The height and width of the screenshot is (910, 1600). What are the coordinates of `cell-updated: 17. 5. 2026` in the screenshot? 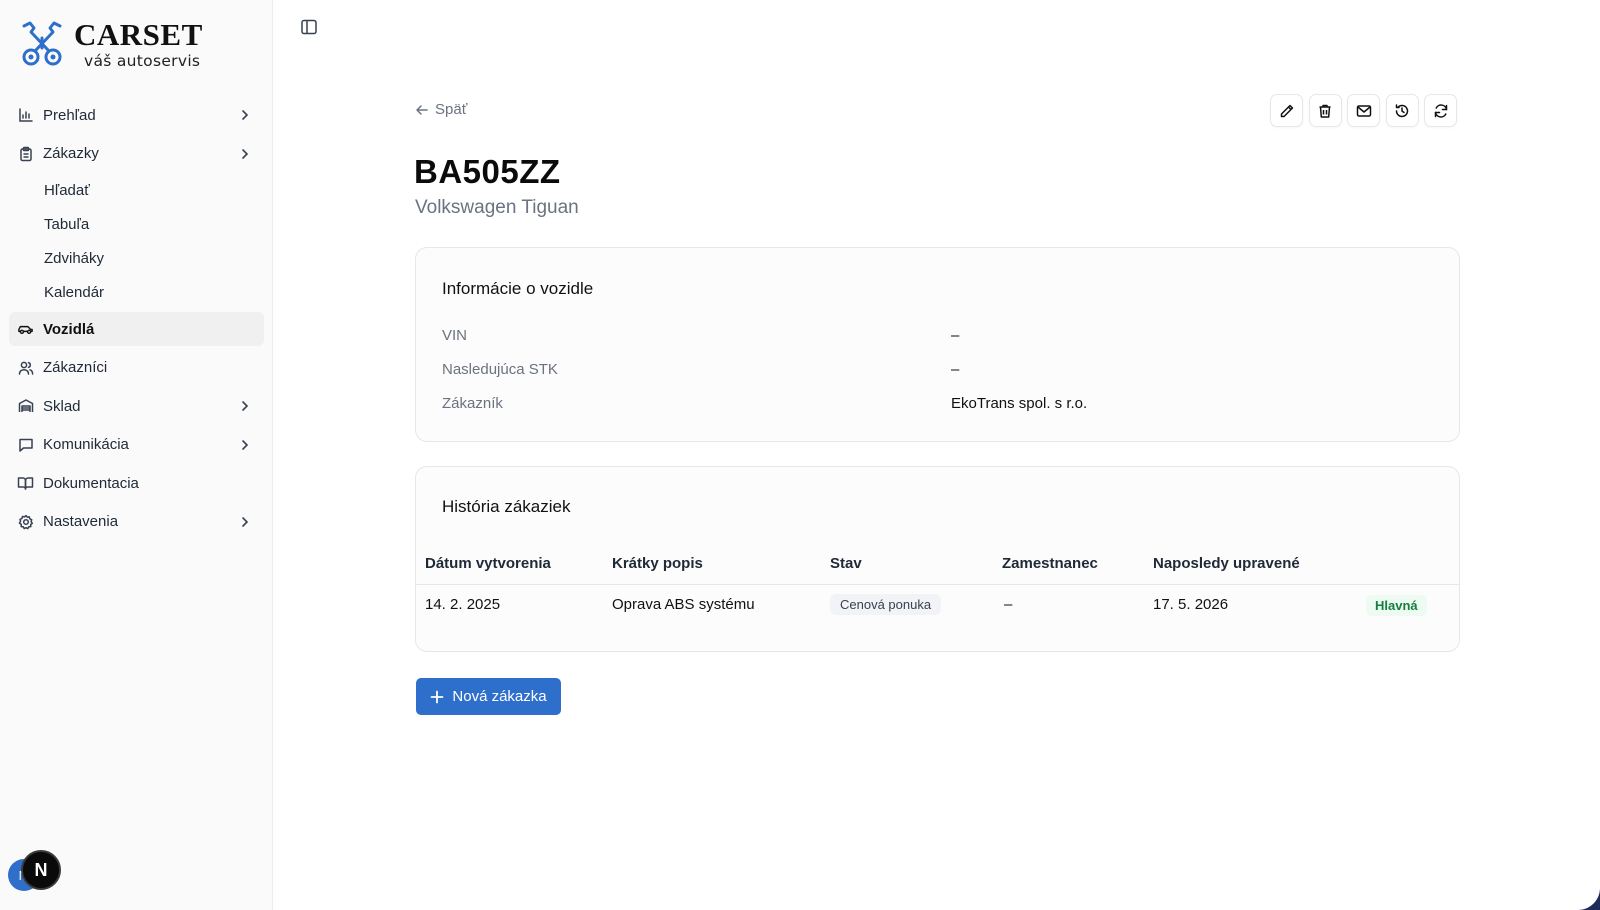 It's located at (1191, 604).